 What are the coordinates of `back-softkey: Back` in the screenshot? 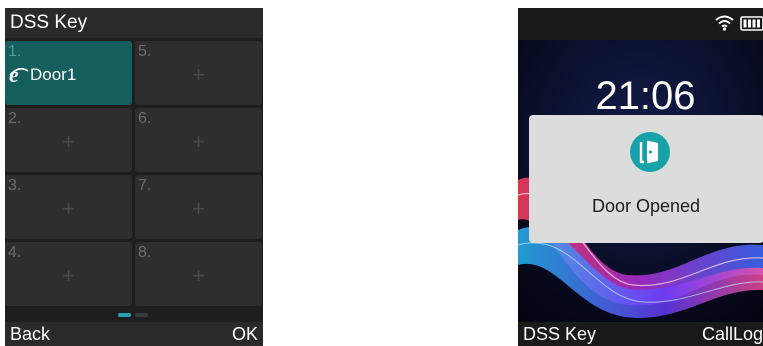 It's located at (30, 334).